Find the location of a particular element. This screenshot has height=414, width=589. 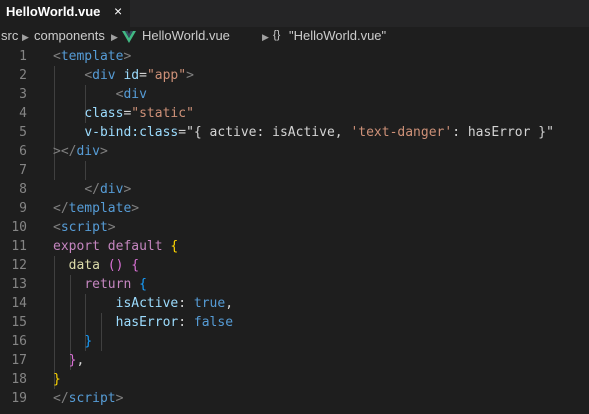

code-token: < is located at coordinates (57, 227).